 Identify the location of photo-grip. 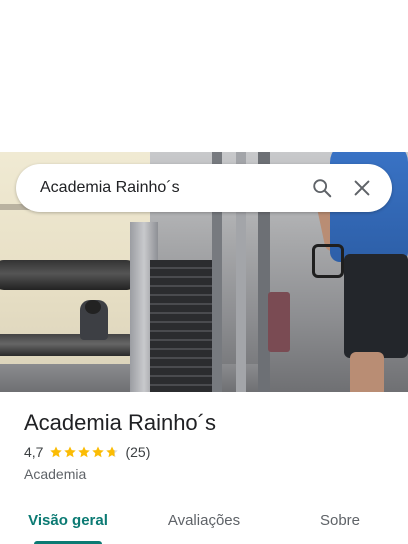
(328, 261).